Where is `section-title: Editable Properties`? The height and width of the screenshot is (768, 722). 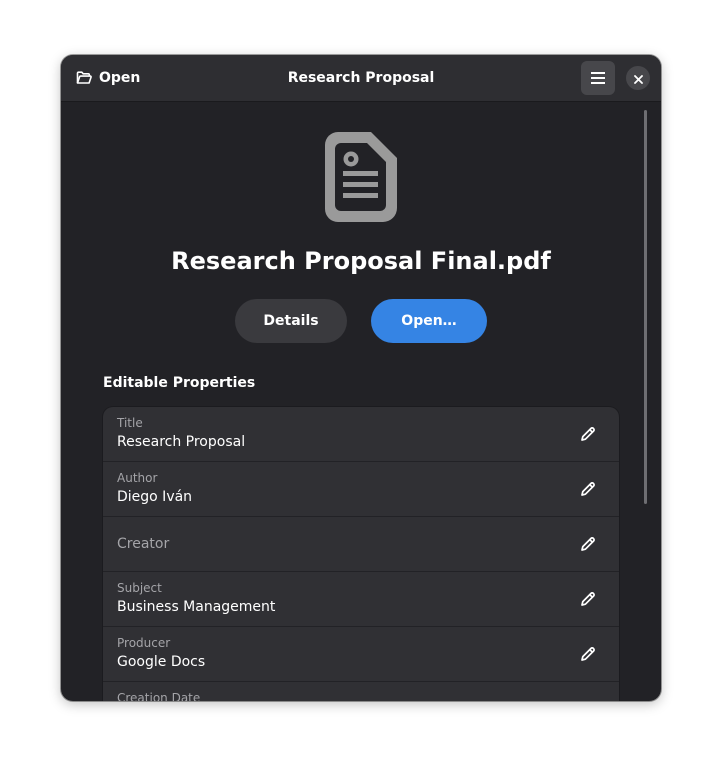
section-title: Editable Properties is located at coordinates (179, 383).